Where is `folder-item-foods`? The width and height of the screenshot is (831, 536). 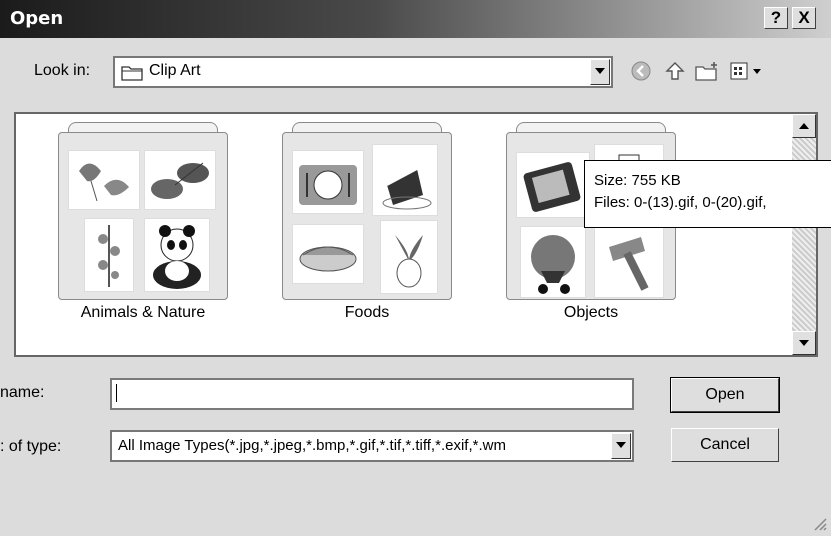 folder-item-foods is located at coordinates (367, 211).